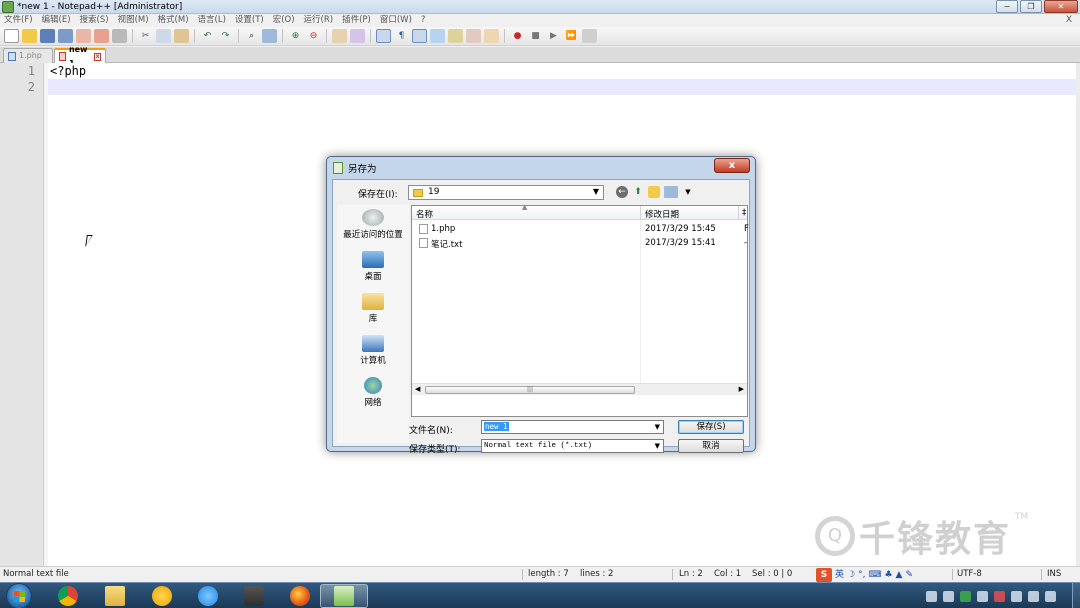  Describe the element at coordinates (68, 596) in the screenshot. I see `chrome-taskbar-button` at that location.